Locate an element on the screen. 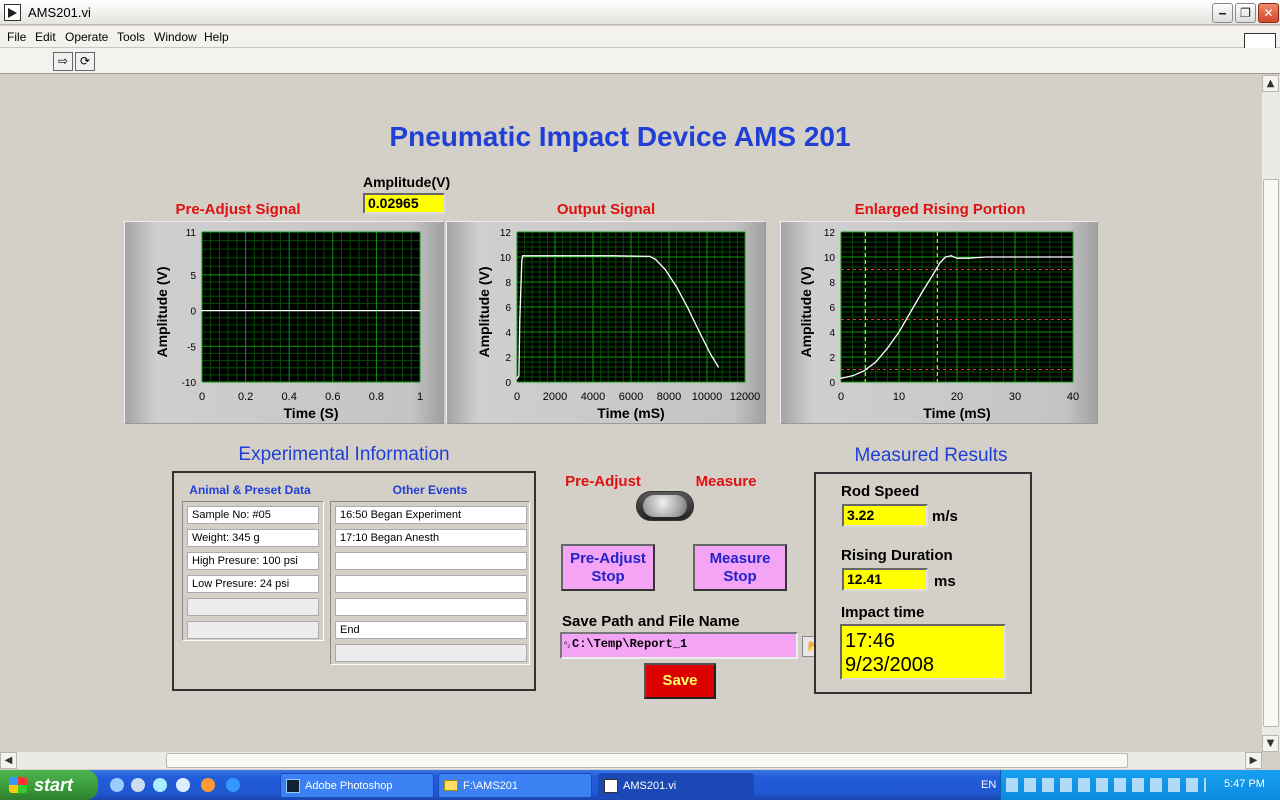 This screenshot has height=800, width=1280. x-tick-label: 10000 is located at coordinates (707, 397).